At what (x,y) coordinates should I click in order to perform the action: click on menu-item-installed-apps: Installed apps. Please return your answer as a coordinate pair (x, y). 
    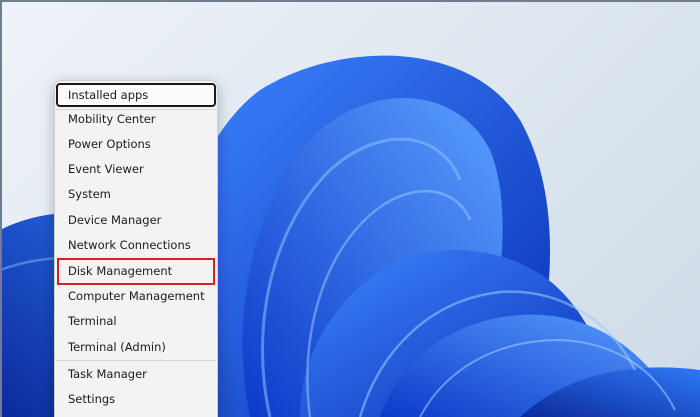
    Looking at the image, I should click on (136, 95).